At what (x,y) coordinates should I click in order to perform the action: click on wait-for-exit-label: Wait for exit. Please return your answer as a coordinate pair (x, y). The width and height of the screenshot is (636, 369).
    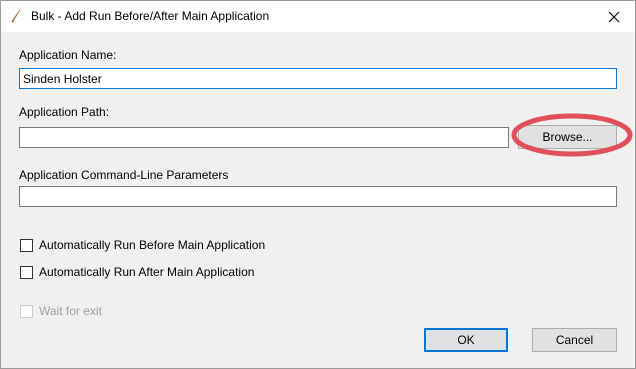
    Looking at the image, I should click on (70, 311).